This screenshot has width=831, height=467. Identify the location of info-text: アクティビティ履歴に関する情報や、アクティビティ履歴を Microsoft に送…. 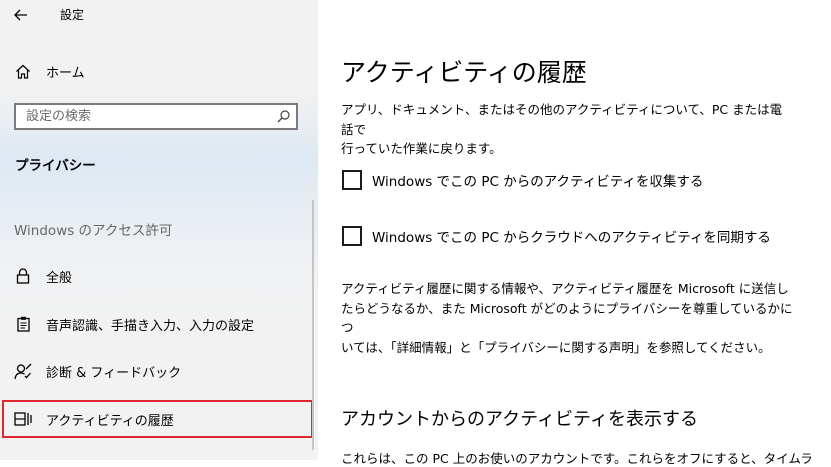
(571, 318).